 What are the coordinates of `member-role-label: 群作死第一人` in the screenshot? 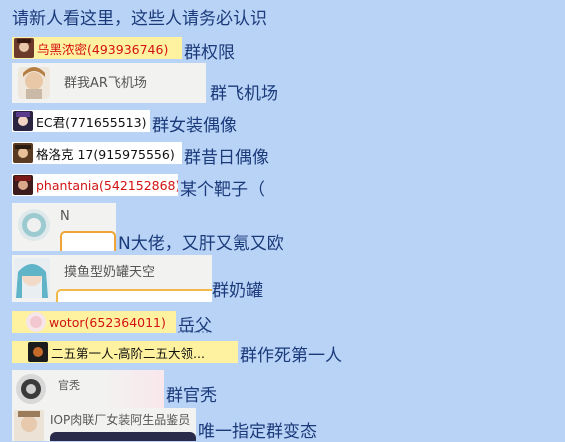 It's located at (291, 356).